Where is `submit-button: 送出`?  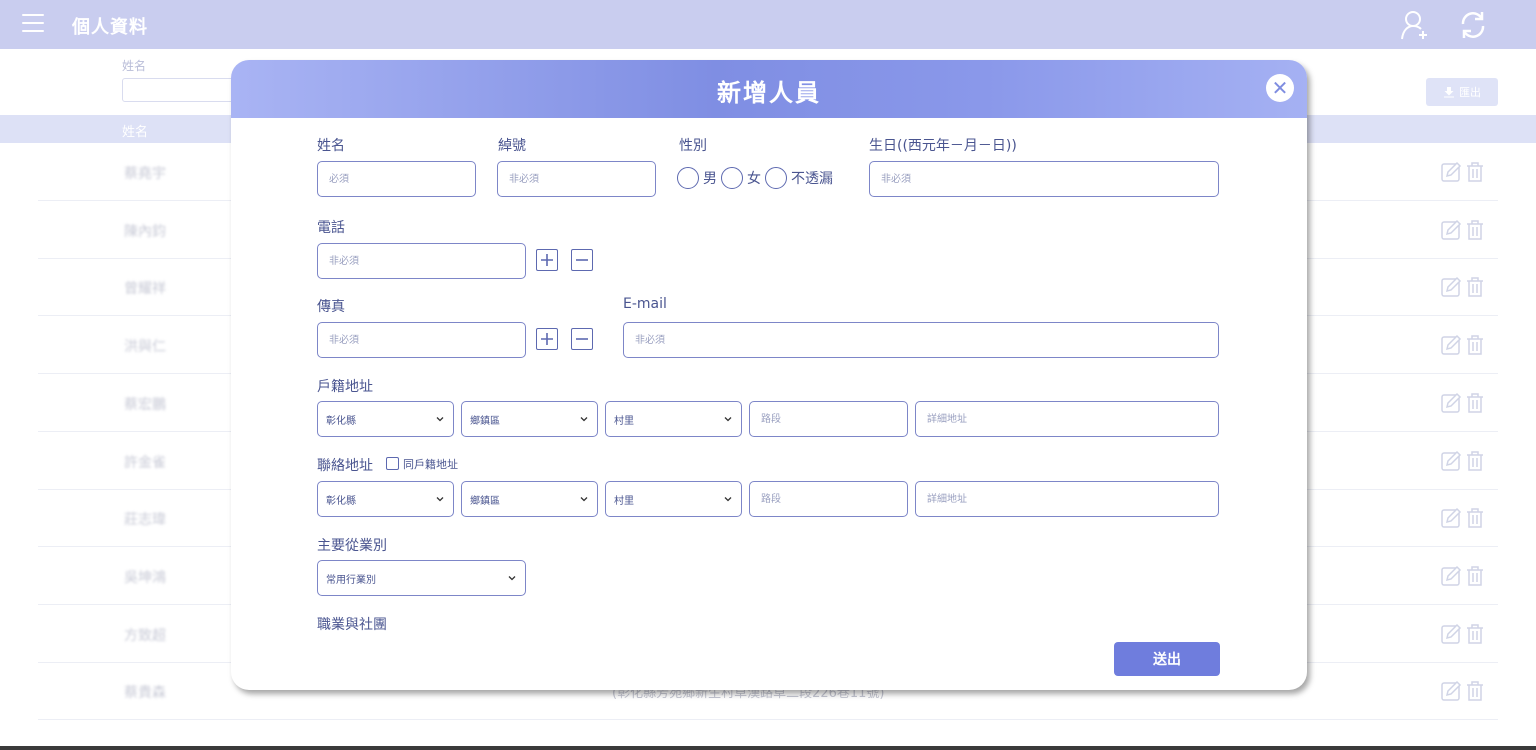
submit-button: 送出 is located at coordinates (1167, 659).